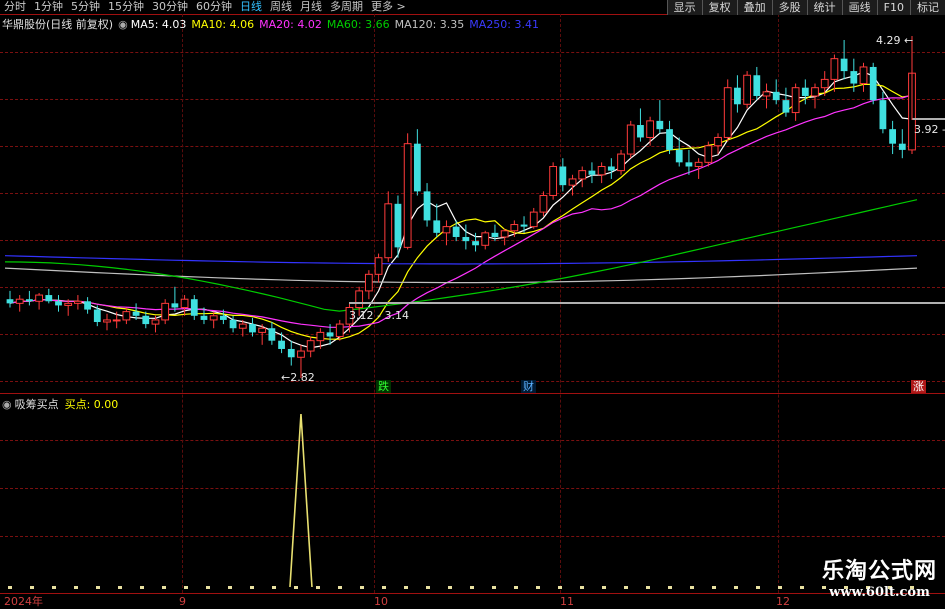 Image resolution: width=945 pixels, height=609 pixels. What do you see at coordinates (859, 7) in the screenshot?
I see `draw-line-button: 画线` at bounding box center [859, 7].